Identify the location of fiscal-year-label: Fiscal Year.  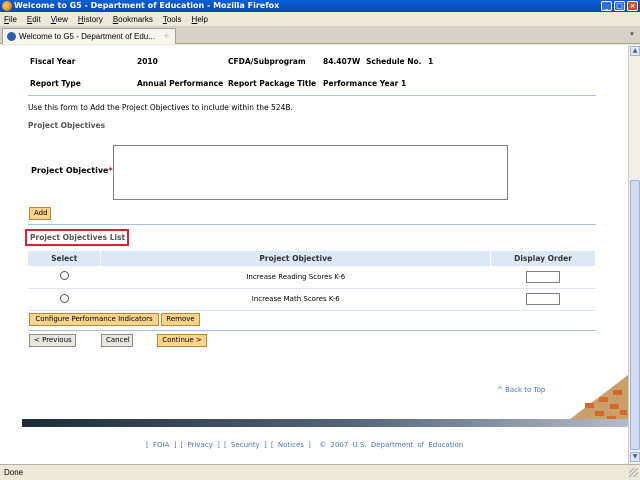
(53, 61).